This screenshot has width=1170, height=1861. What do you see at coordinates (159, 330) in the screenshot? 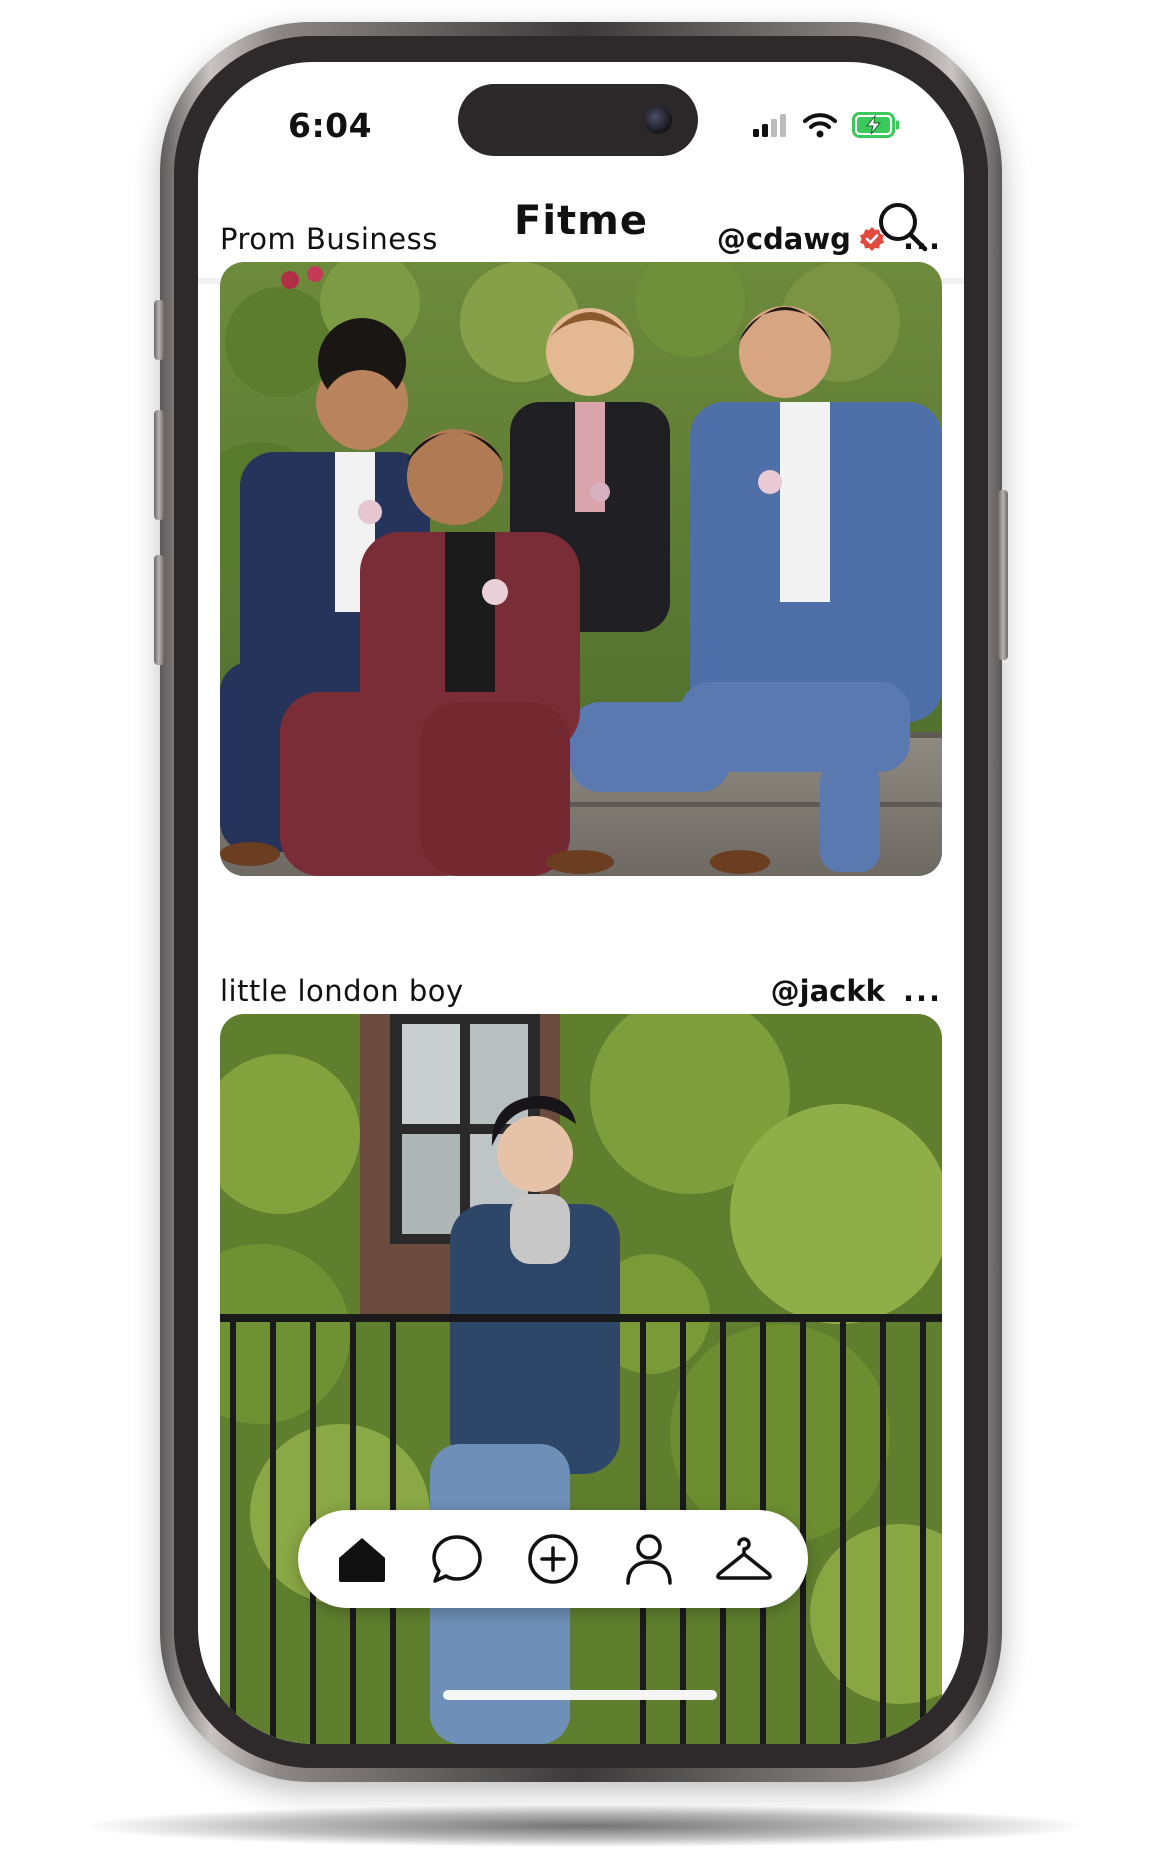
I see `action-button` at bounding box center [159, 330].